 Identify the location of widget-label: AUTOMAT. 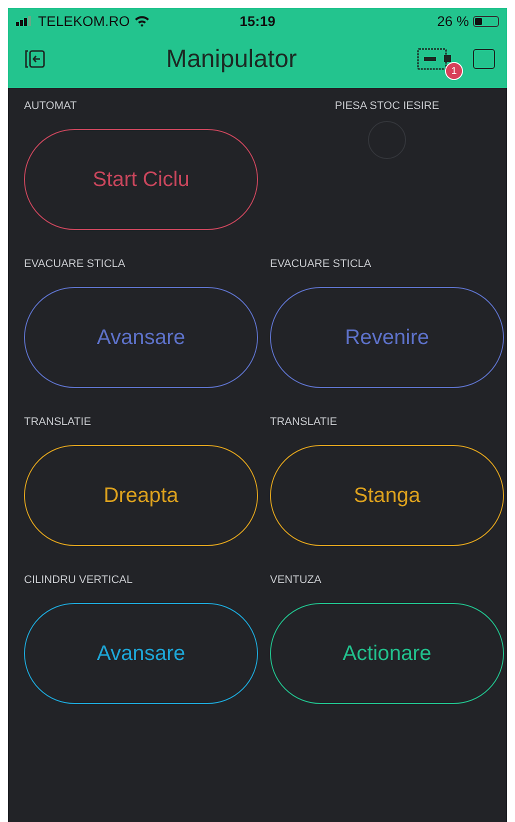
(50, 106).